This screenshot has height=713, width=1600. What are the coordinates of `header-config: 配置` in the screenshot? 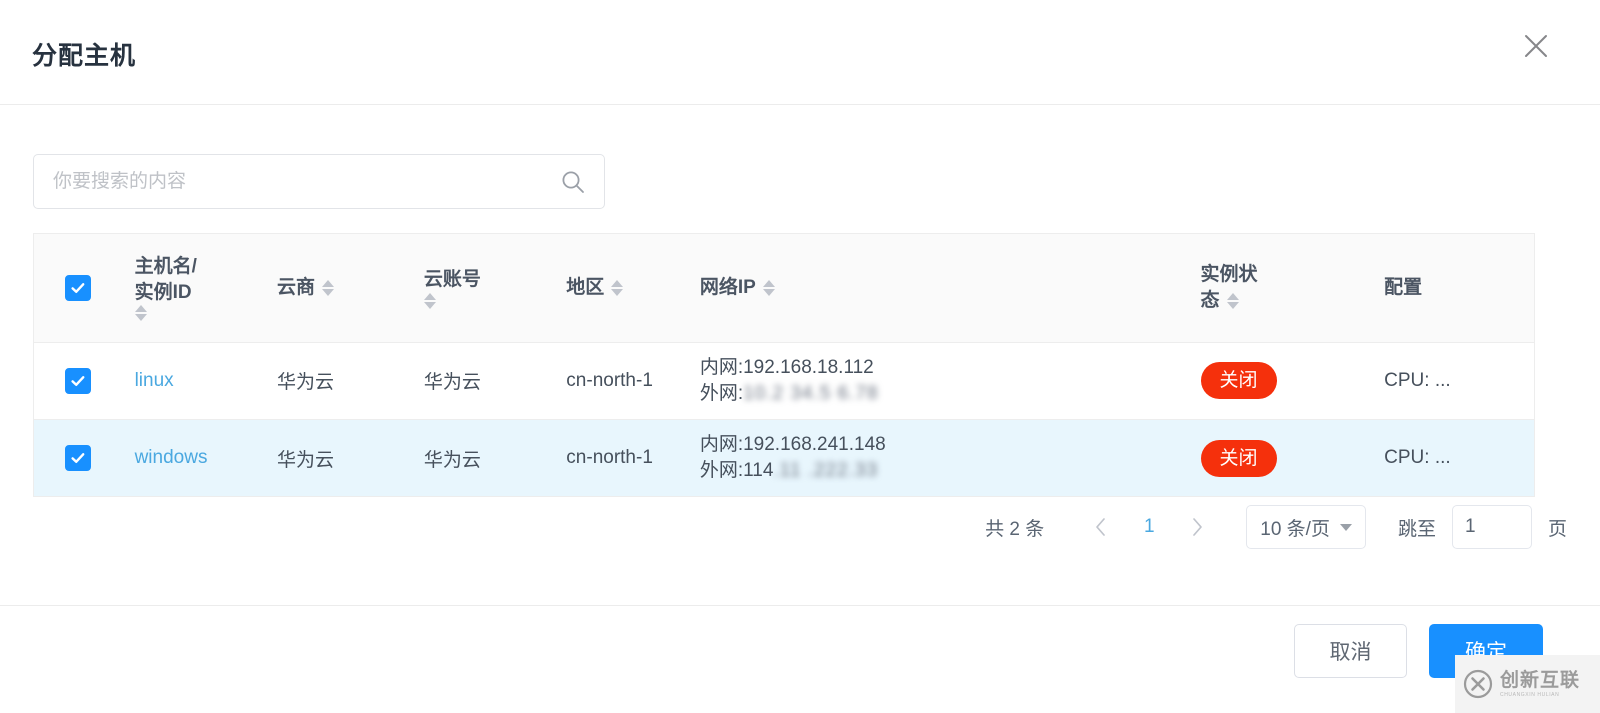 It's located at (1456, 288).